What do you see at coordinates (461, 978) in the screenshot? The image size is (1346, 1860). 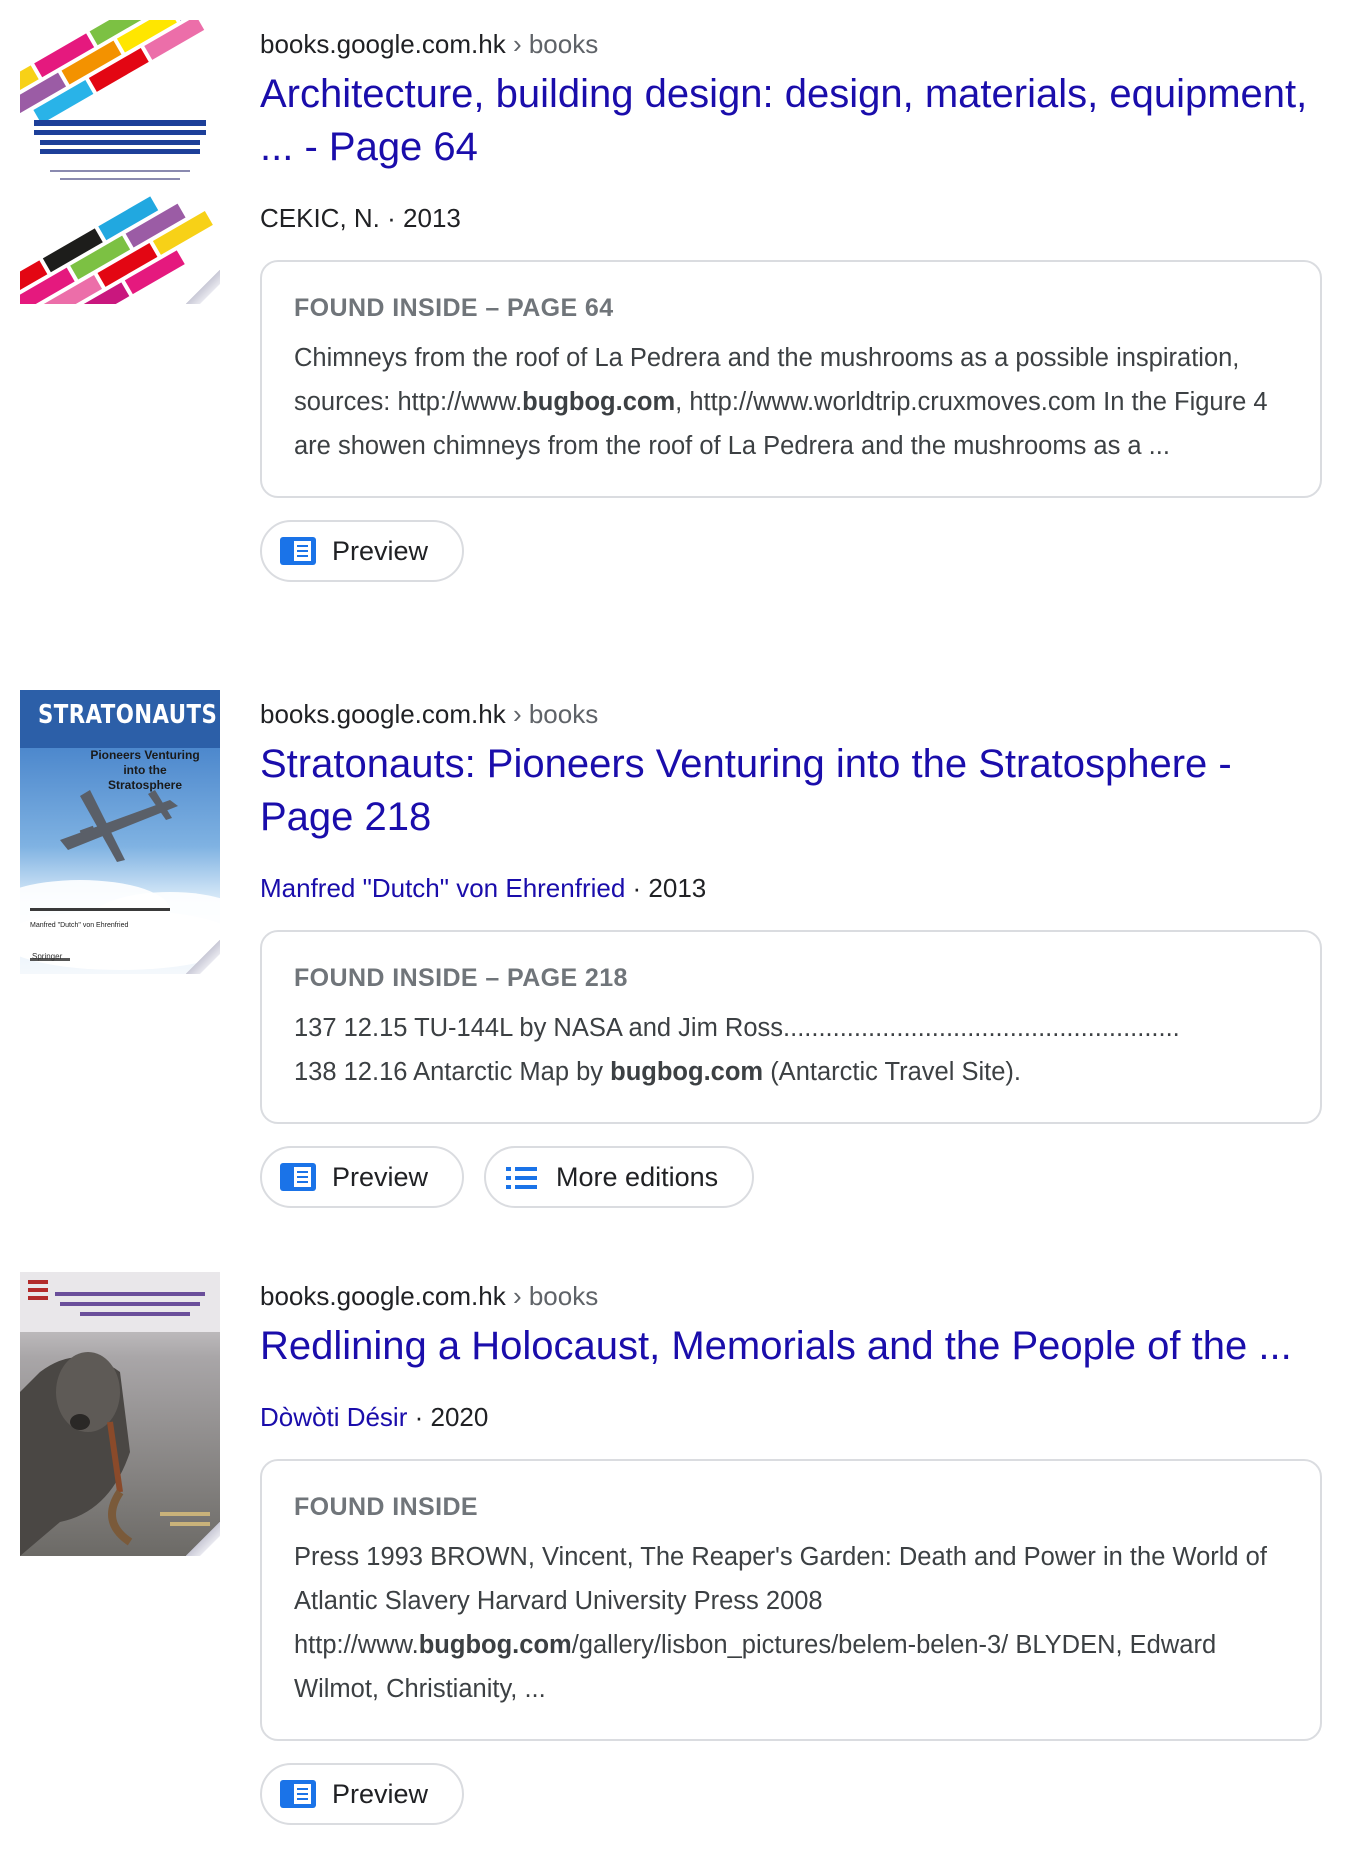 I see `found-inside-label: FOUND INSIDE – PAGE 218` at bounding box center [461, 978].